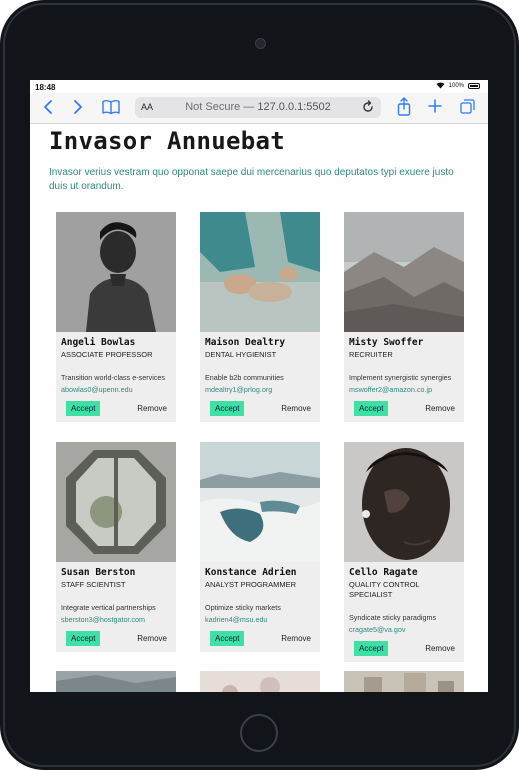 The image size is (519, 770). I want to click on browser-toolbar: AA Not Secure — 127.0.0.1:5502, so click(259, 108).